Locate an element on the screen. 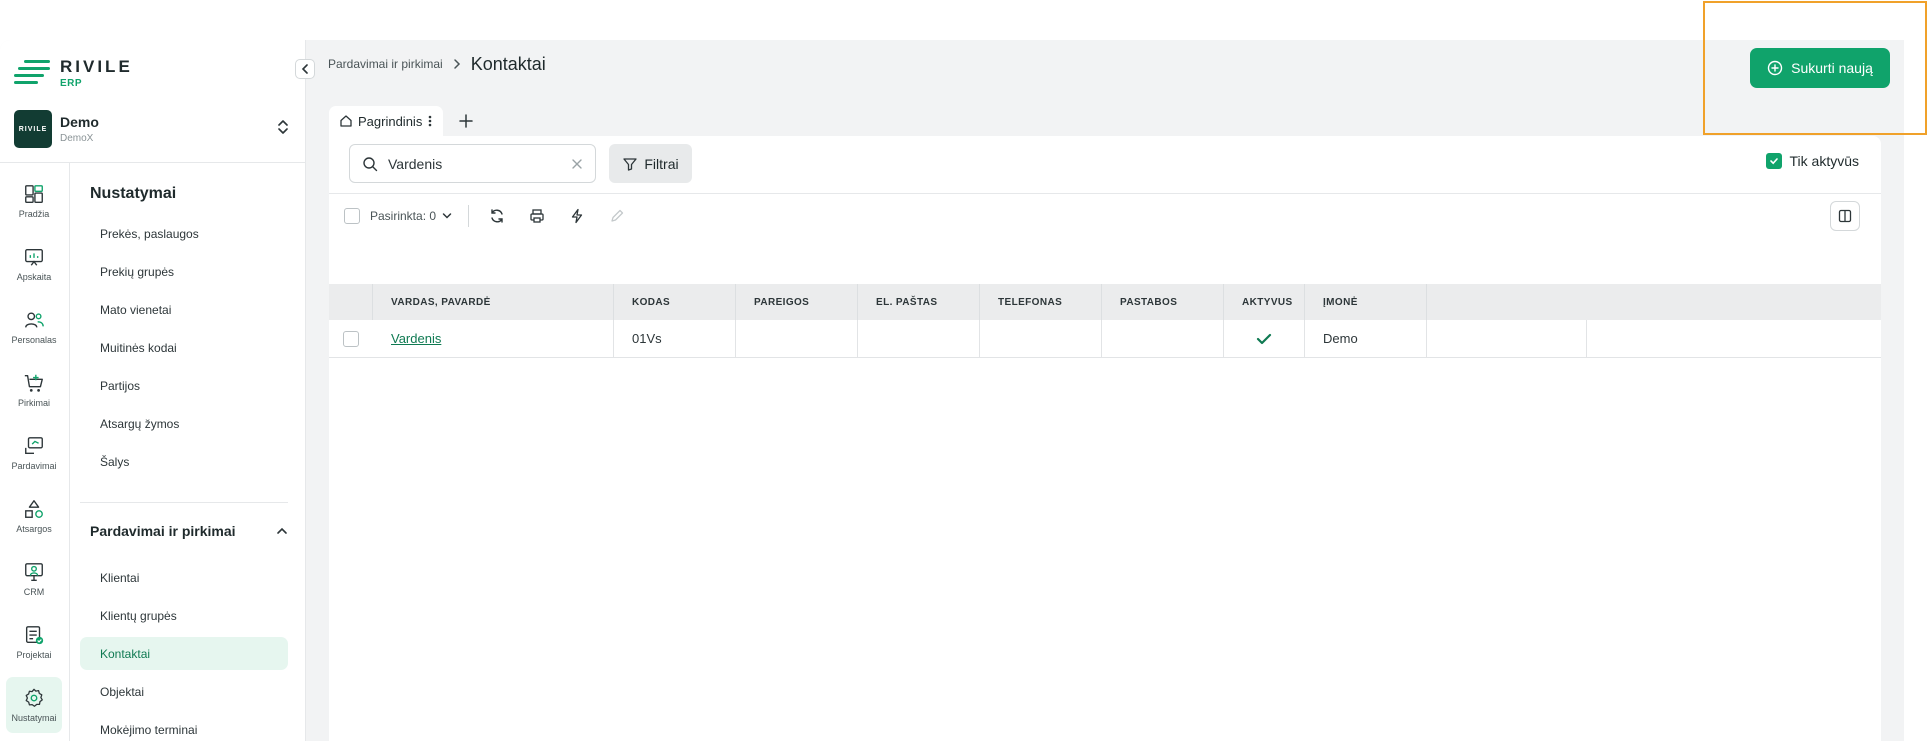 The image size is (1928, 741). refresh-button is located at coordinates (497, 216).